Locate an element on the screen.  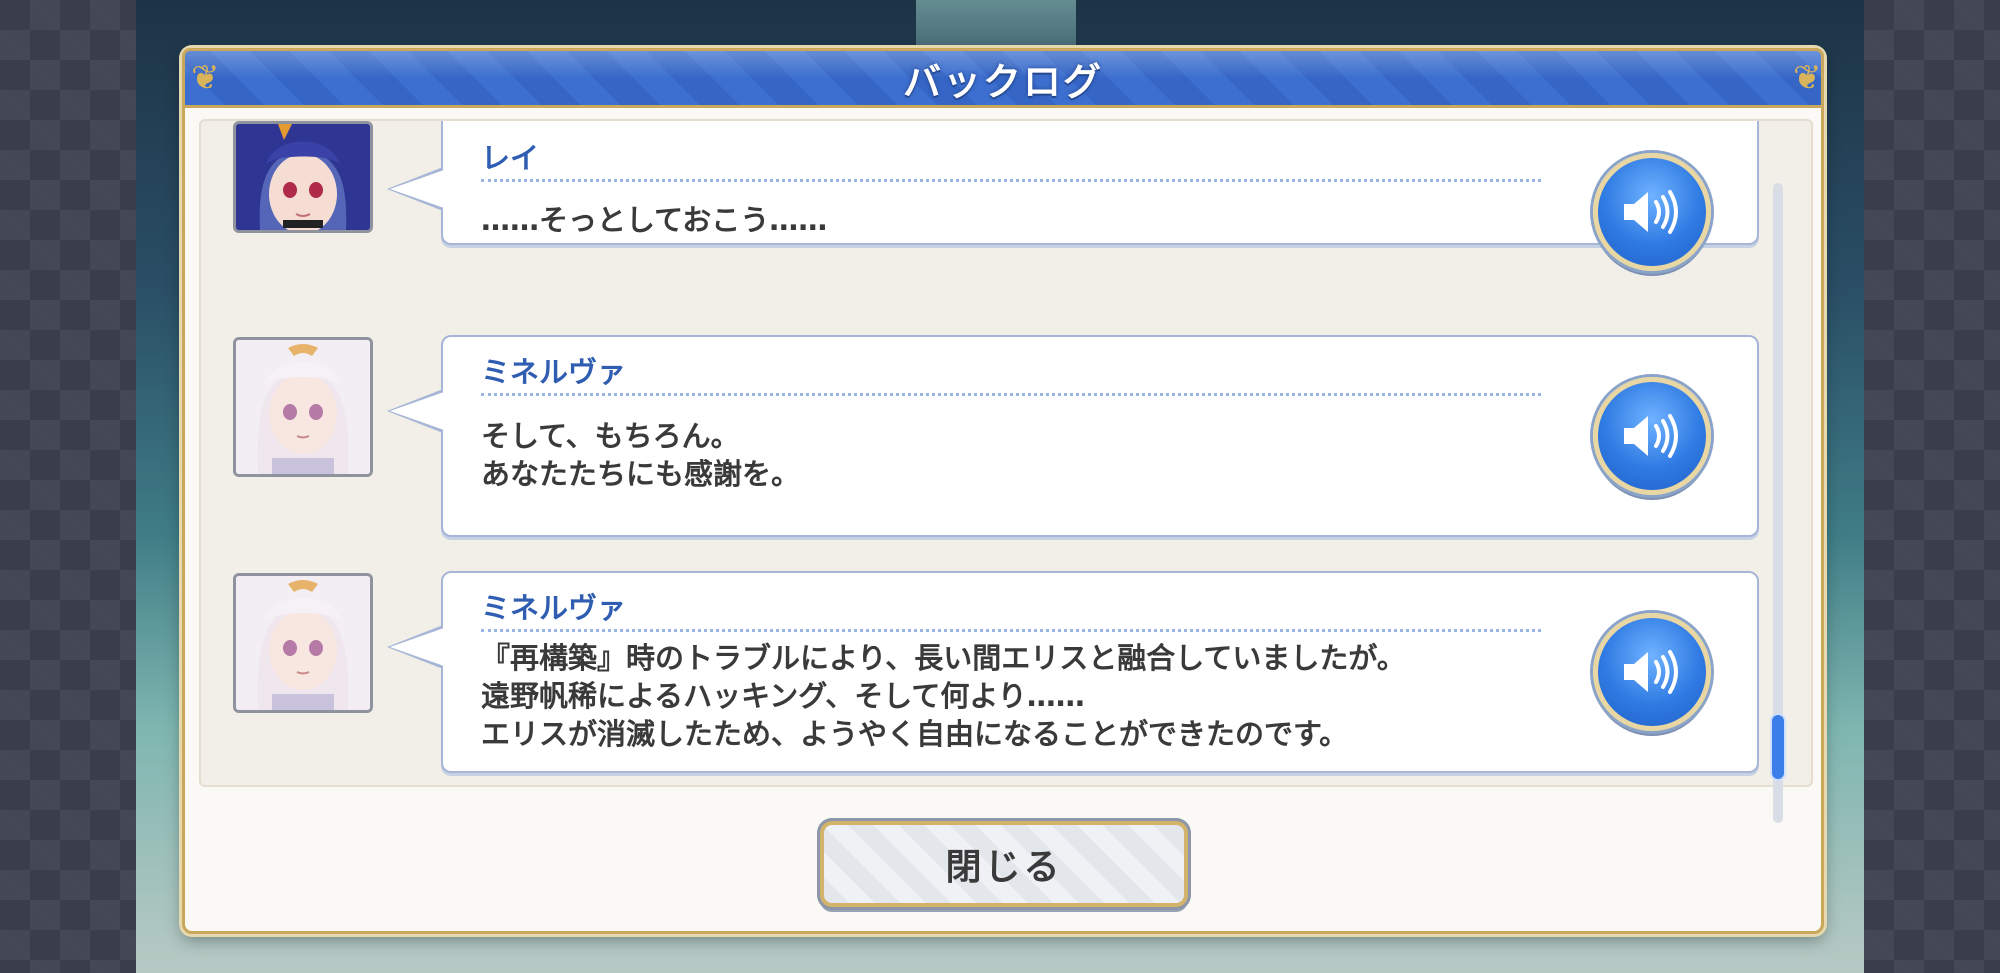
right-side-panel is located at coordinates (1932, 486).